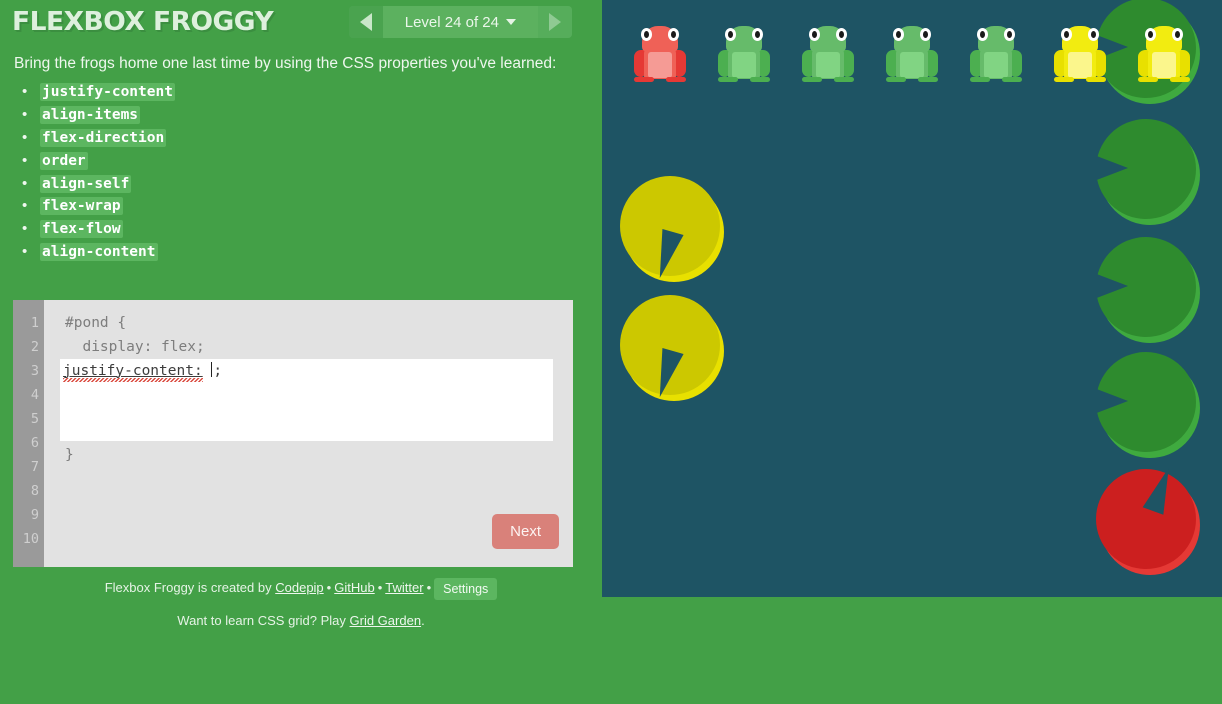 This screenshot has height=704, width=1222. Describe the element at coordinates (423, 620) in the screenshot. I see `grid-suffix: .` at that location.